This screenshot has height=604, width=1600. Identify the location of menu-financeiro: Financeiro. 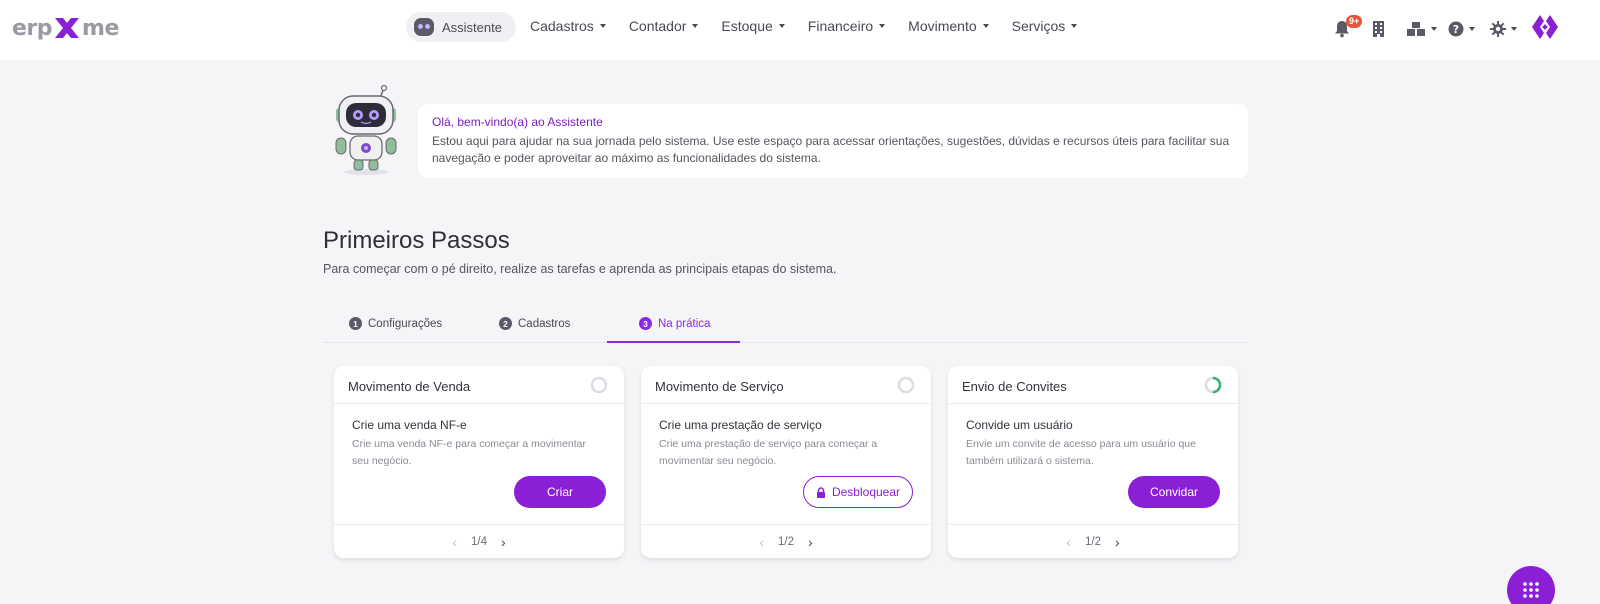
(846, 26).